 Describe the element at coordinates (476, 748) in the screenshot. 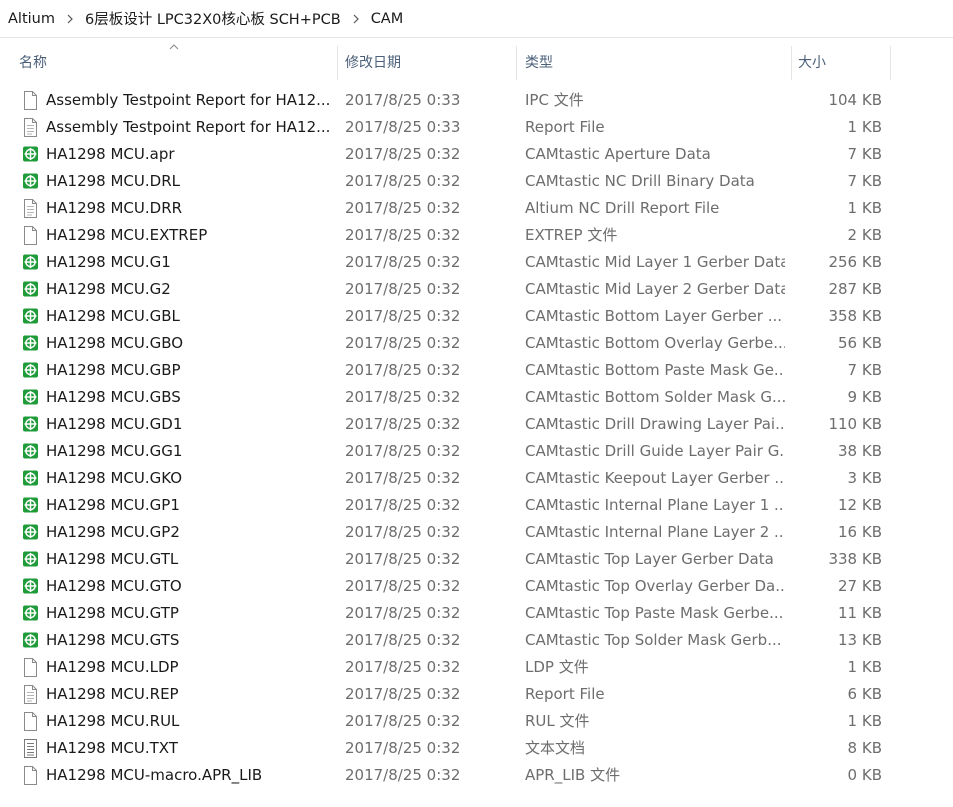

I see `file-row: HA1298 MCU.TXT 2017/8/25 0:32 文本文档 8 KB` at that location.